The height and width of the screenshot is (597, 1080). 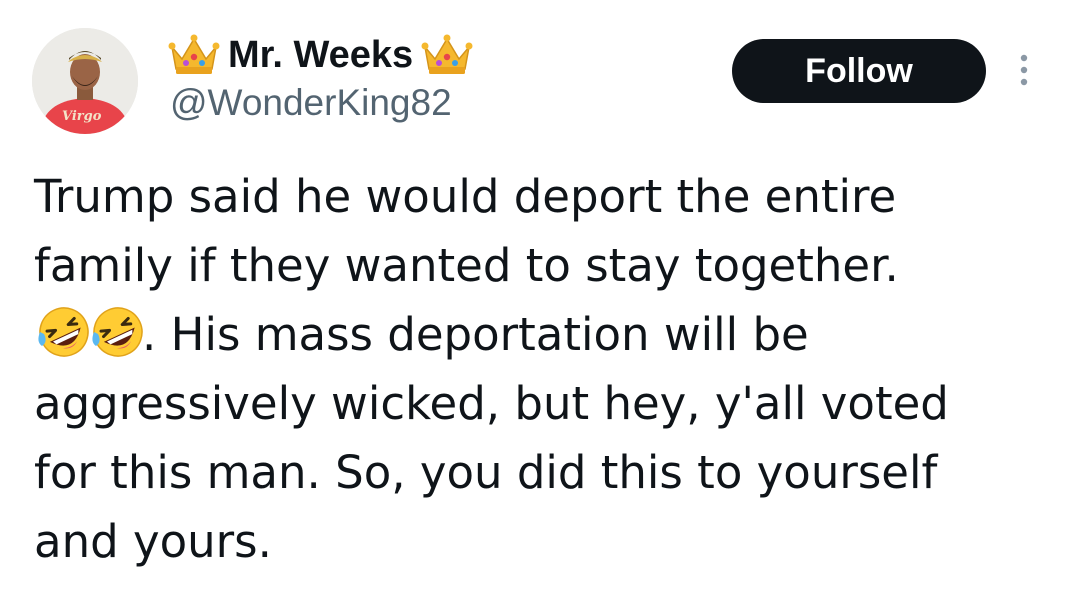 I want to click on tweet-line: . His mass deportation will be, so click(x=539, y=334).